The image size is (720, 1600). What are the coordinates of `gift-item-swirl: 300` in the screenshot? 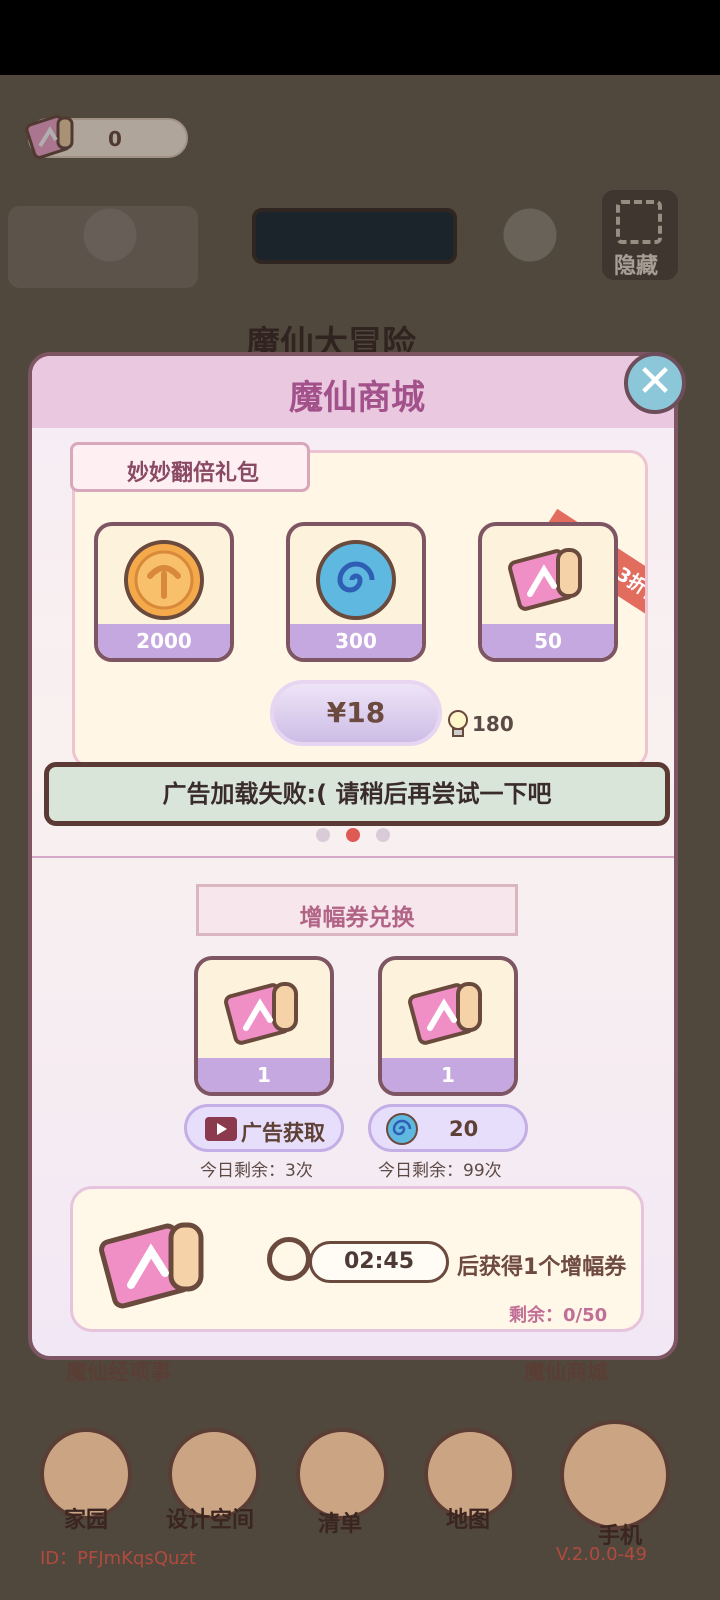 It's located at (356, 592).